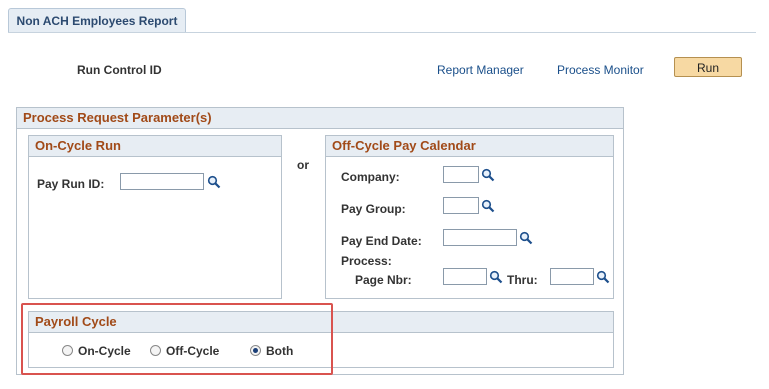  Describe the element at coordinates (71, 184) in the screenshot. I see `pay-run-id-label: Pay Run ID:` at that location.